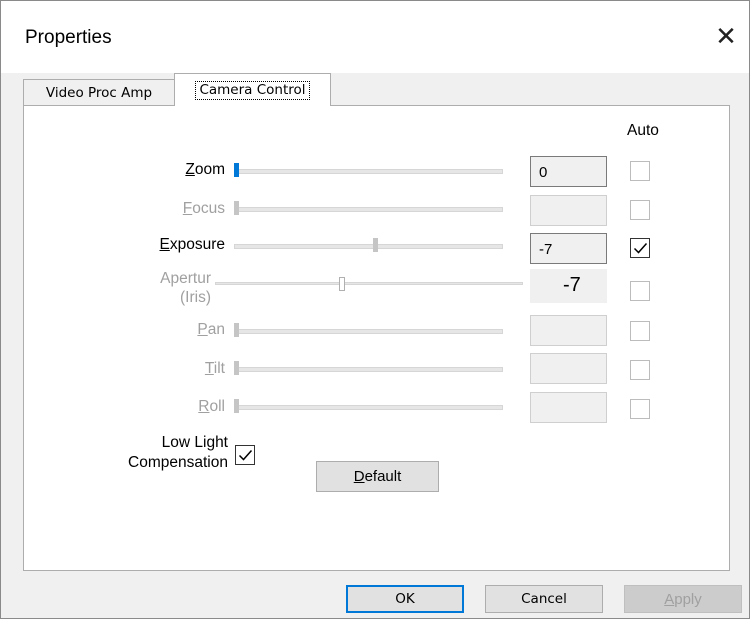  I want to click on roll-slider-track, so click(368, 407).